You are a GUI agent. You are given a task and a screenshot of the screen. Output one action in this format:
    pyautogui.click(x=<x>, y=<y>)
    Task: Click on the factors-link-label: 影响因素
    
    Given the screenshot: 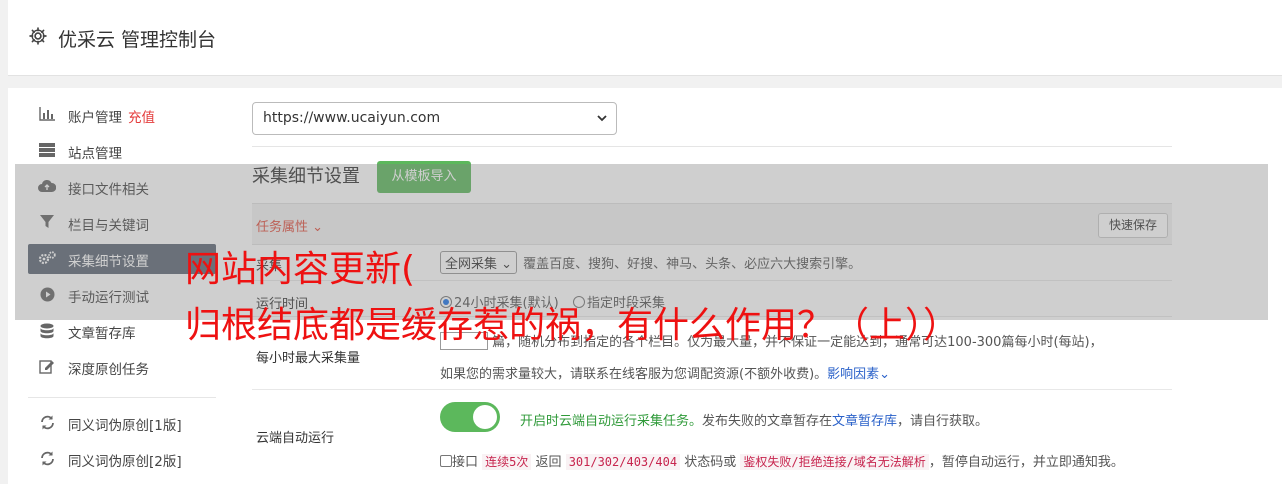 What is the action you would take?
    pyautogui.click(x=853, y=374)
    